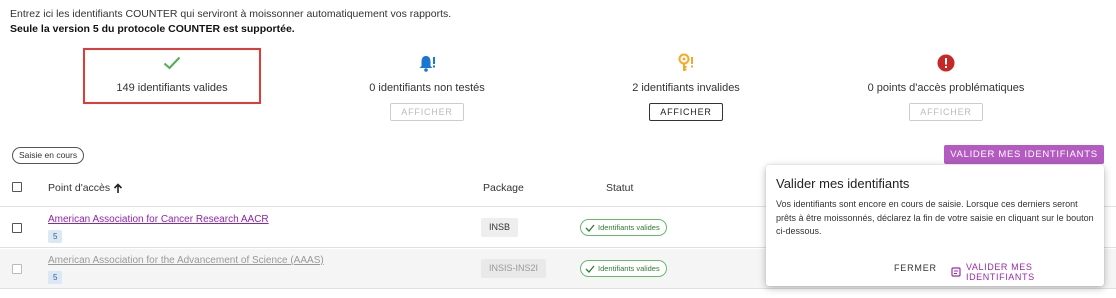 The image size is (1116, 298). Describe the element at coordinates (503, 188) in the screenshot. I see `header-package: Package` at that location.